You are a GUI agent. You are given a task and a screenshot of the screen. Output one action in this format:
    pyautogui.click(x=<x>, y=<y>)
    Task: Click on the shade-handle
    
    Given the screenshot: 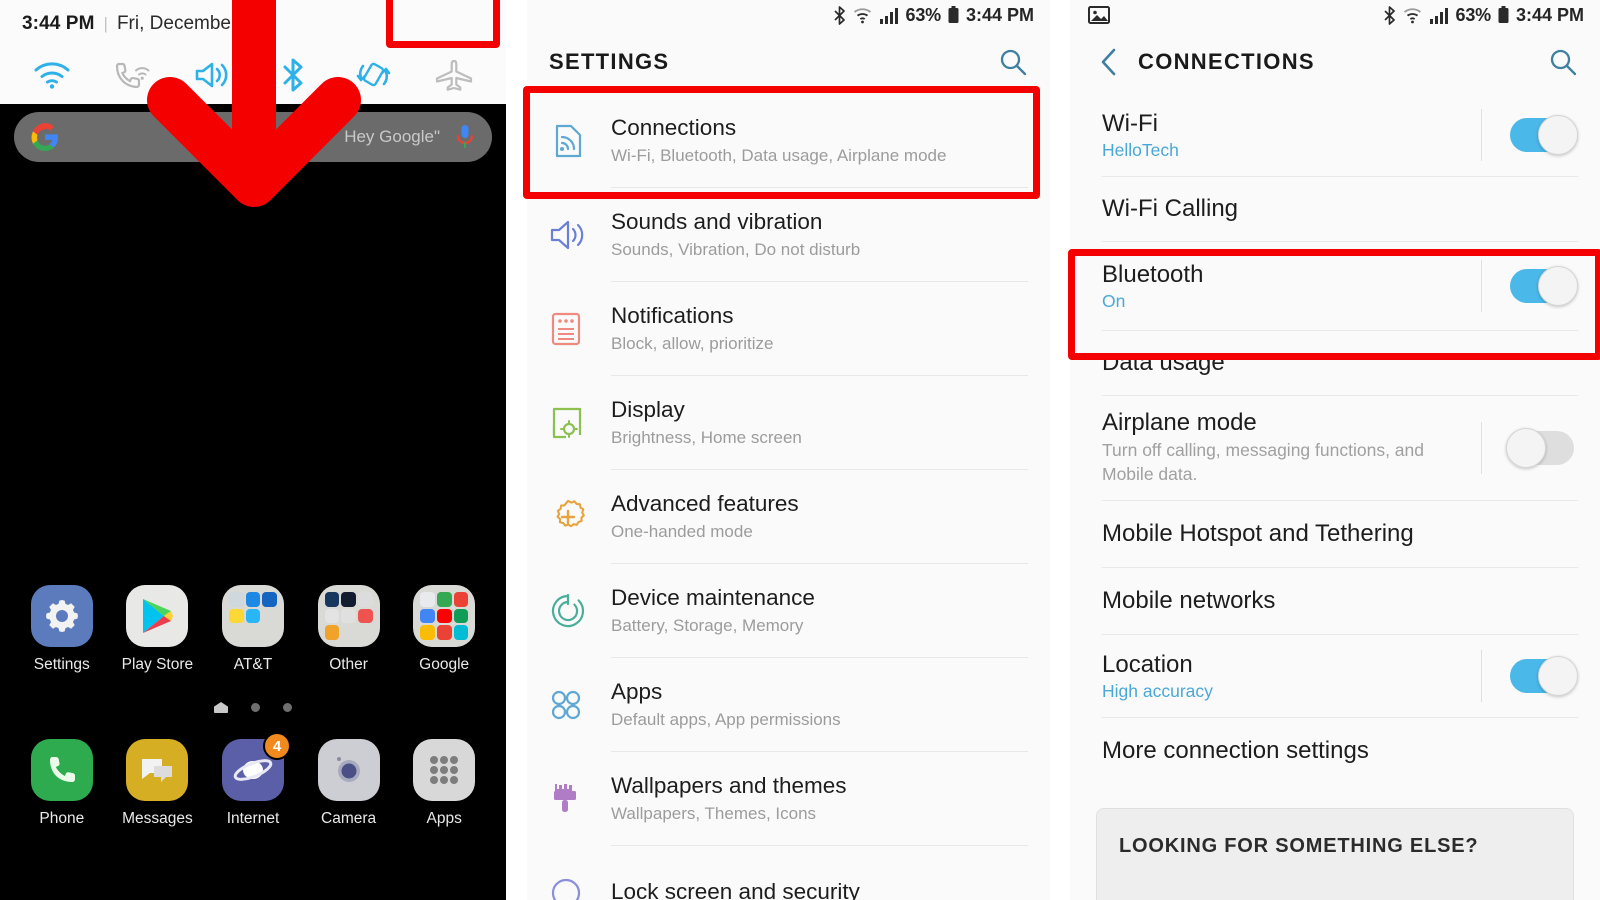 What is the action you would take?
    pyautogui.click(x=256, y=107)
    